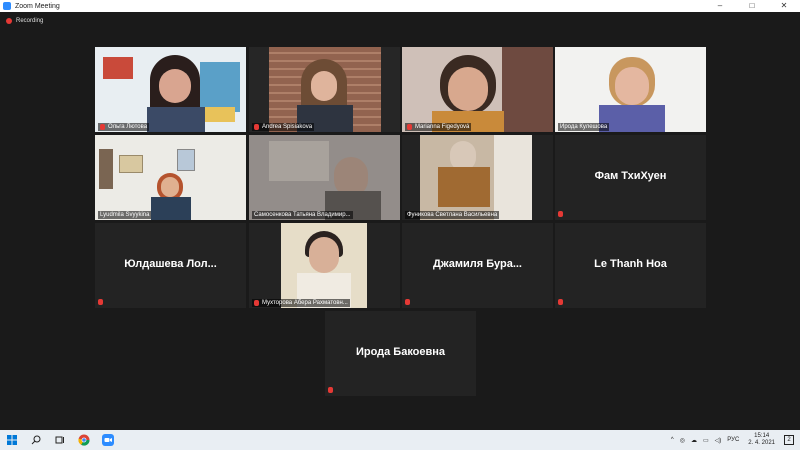 Image resolution: width=800 pixels, height=450 pixels. What do you see at coordinates (324, 89) in the screenshot?
I see `participant-tile: Andrea Spisiakova` at bounding box center [324, 89].